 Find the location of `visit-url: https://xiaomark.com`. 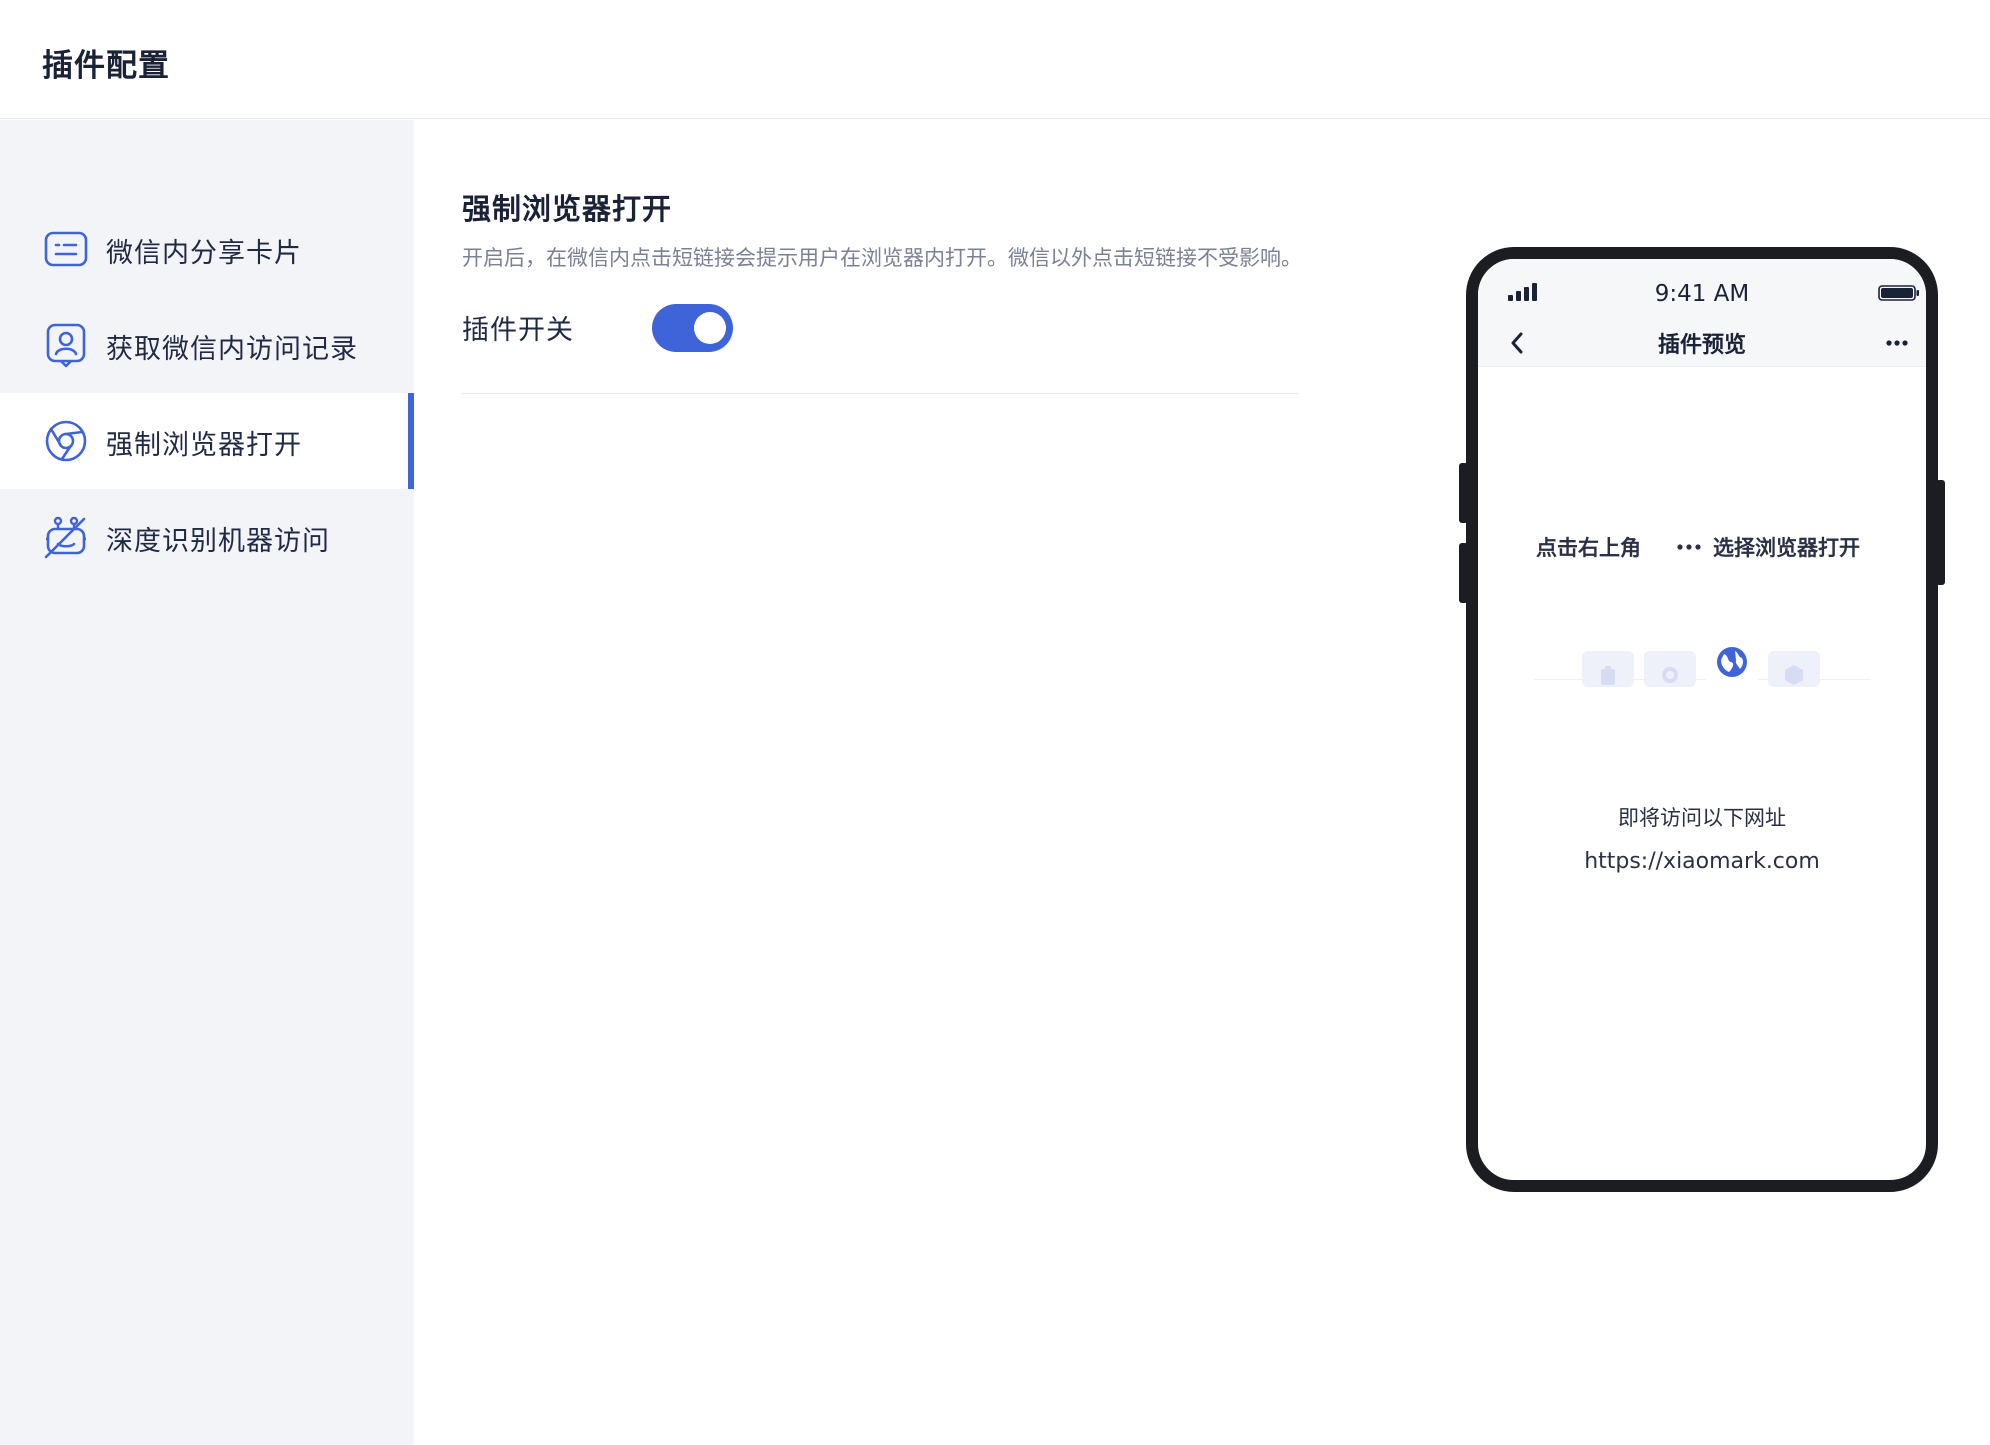

visit-url: https://xiaomark.com is located at coordinates (1702, 861).